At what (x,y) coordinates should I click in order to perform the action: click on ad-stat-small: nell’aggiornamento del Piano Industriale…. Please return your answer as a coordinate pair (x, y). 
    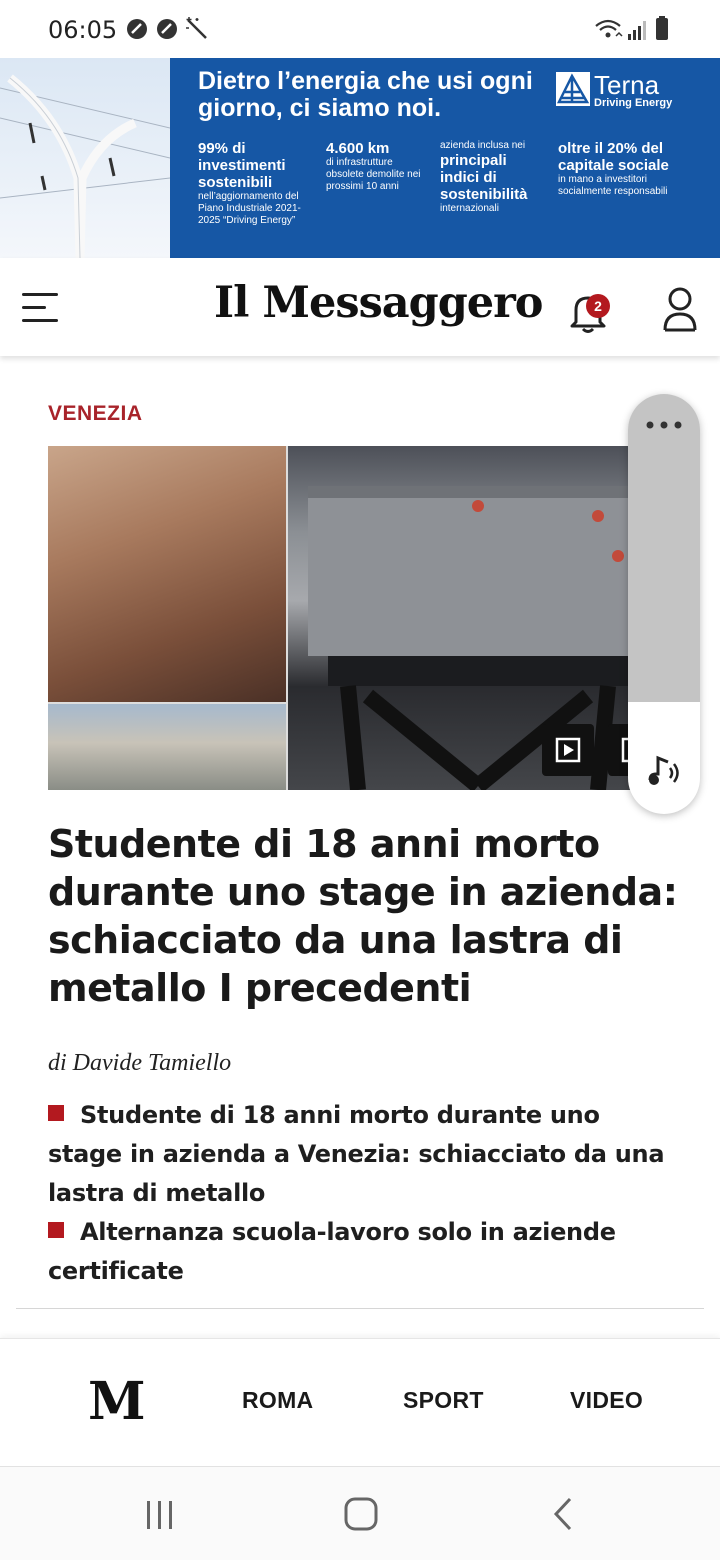
    Looking at the image, I should click on (249, 208).